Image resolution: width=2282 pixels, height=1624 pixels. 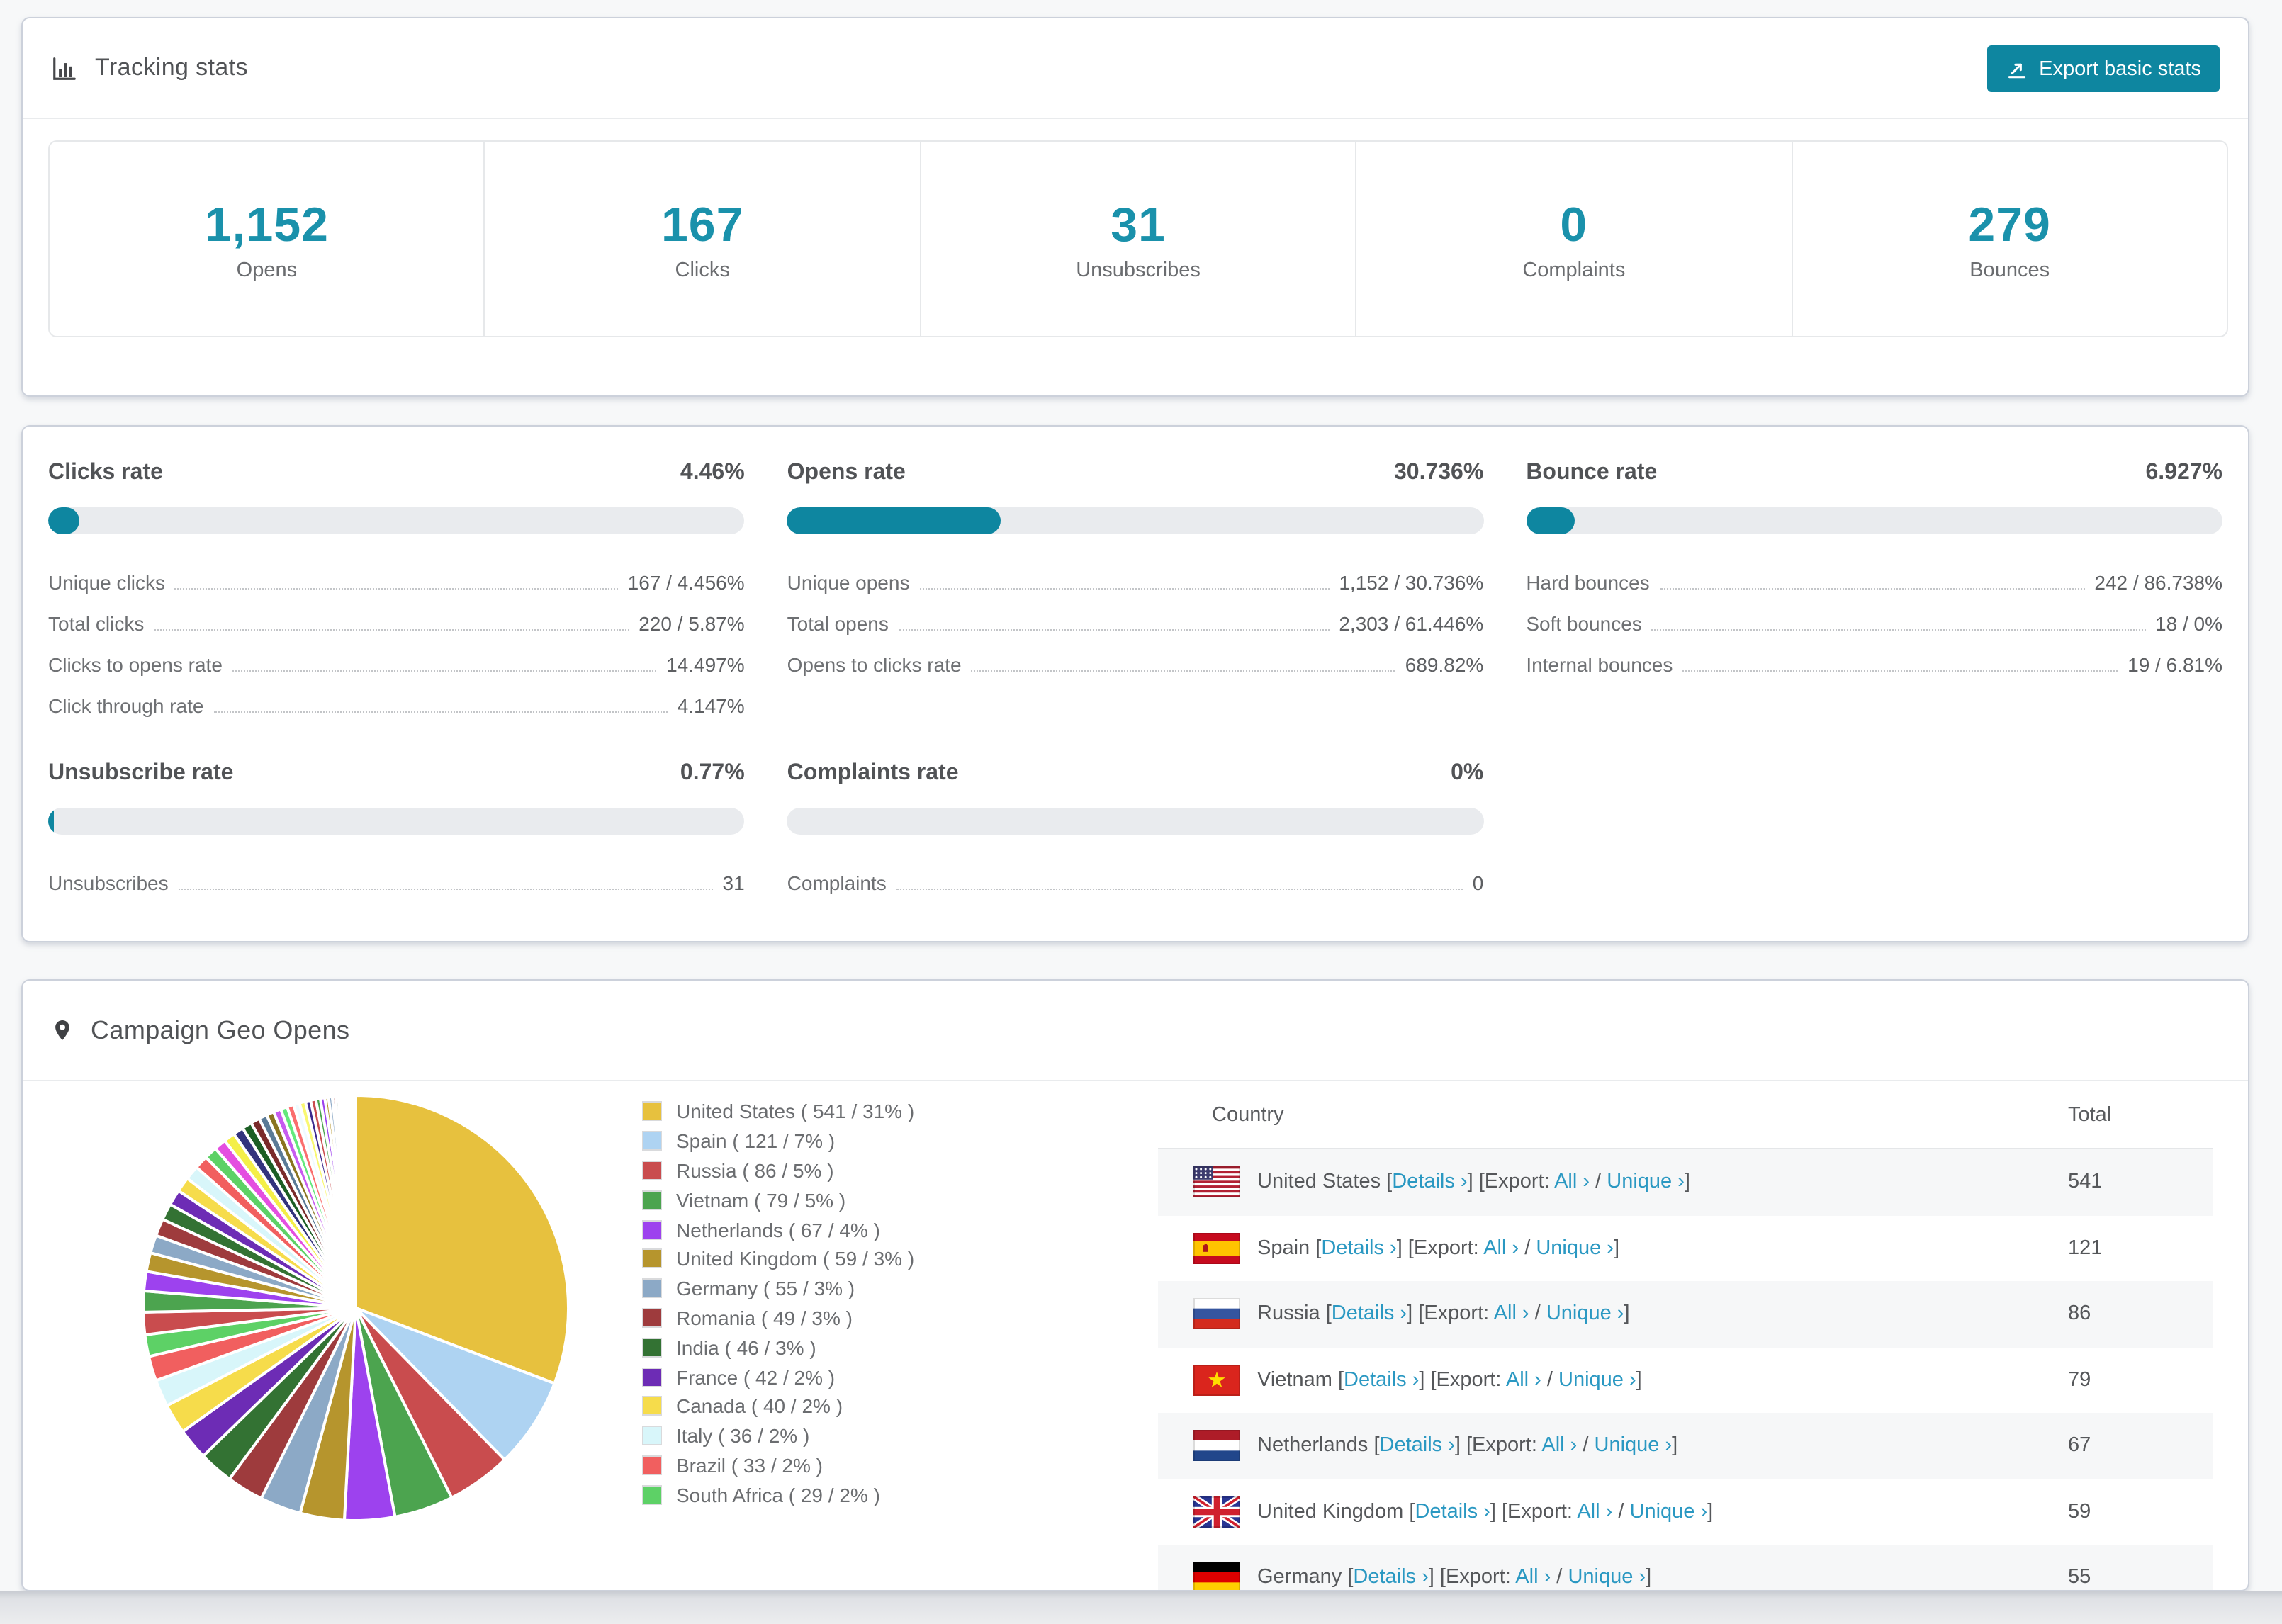 I want to click on legend-label: Netherlands ( 67 / 4% ), so click(x=778, y=1229).